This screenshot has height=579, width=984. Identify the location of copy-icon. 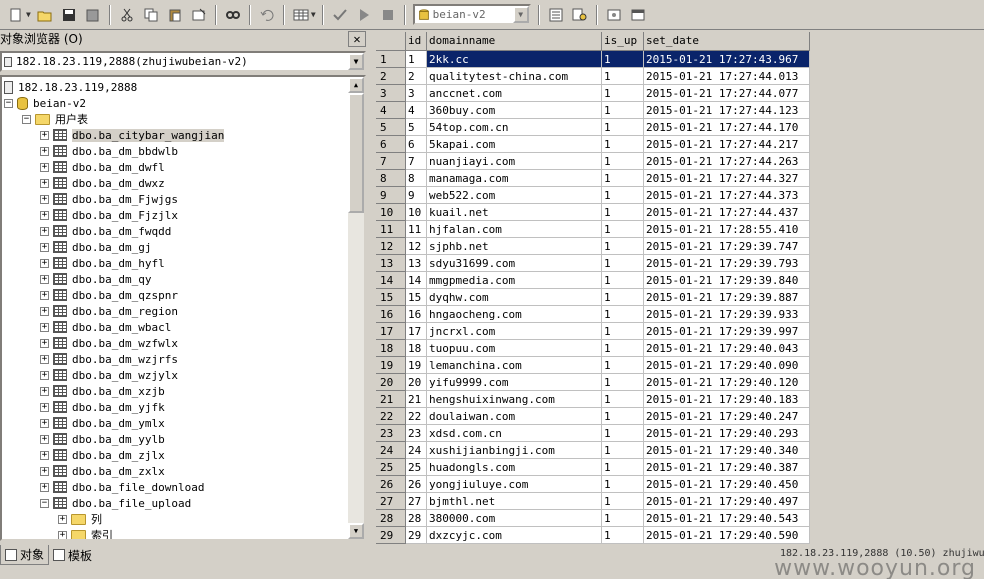
(151, 15).